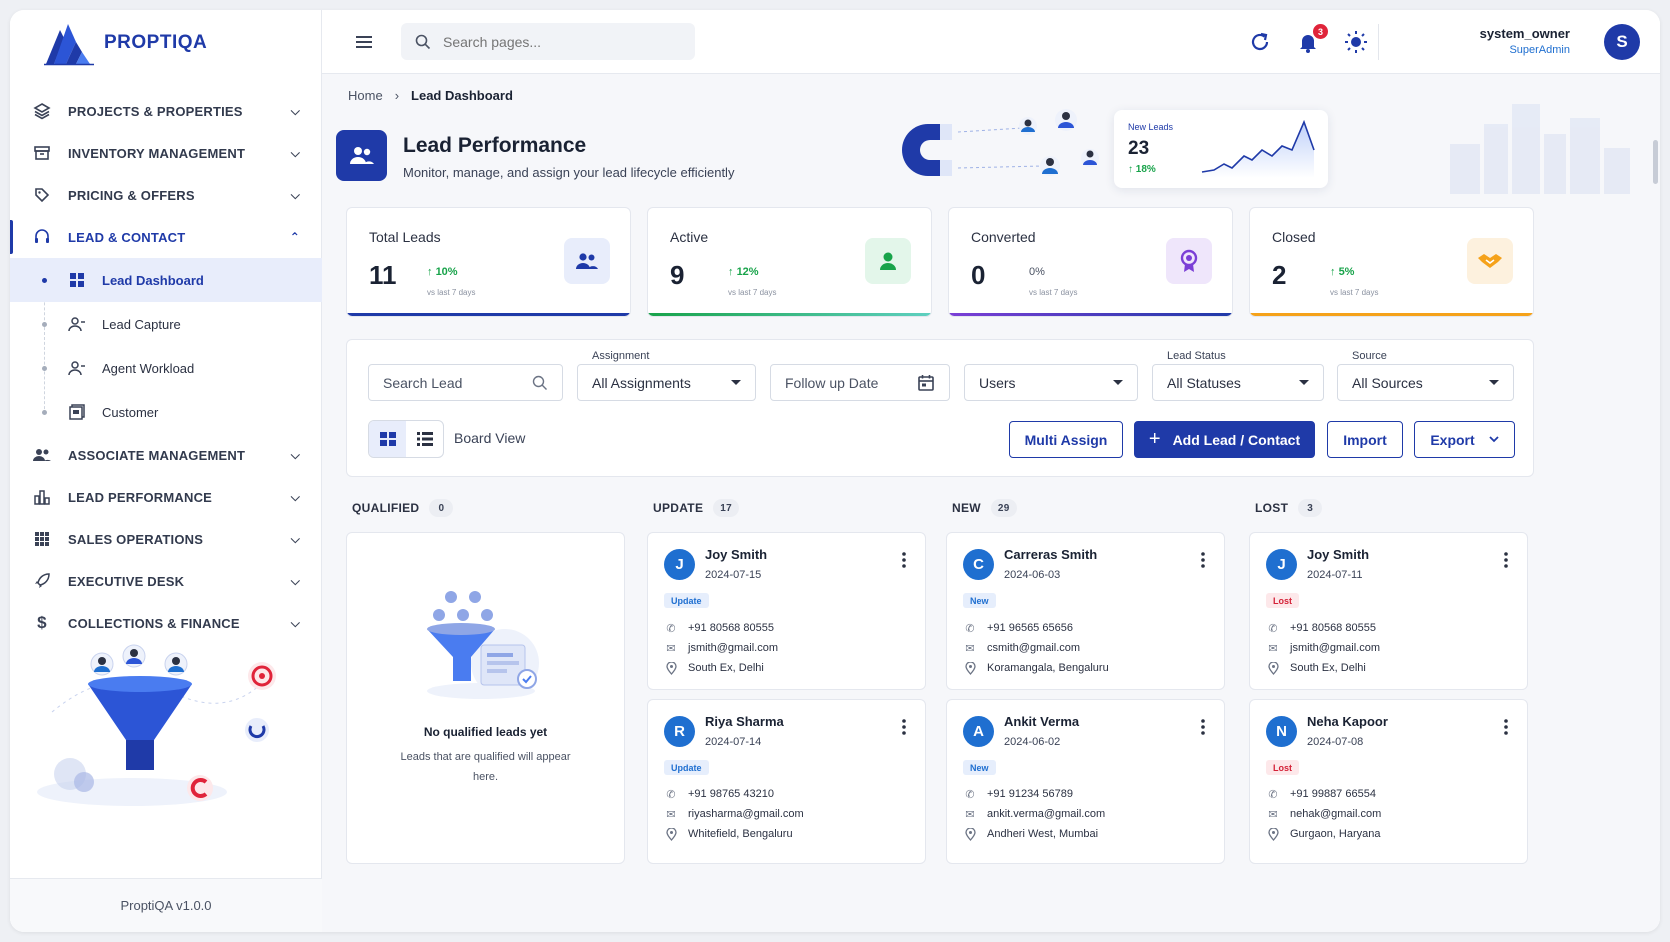 The image size is (1670, 942). I want to click on lead-status-tag: Update, so click(686, 767).